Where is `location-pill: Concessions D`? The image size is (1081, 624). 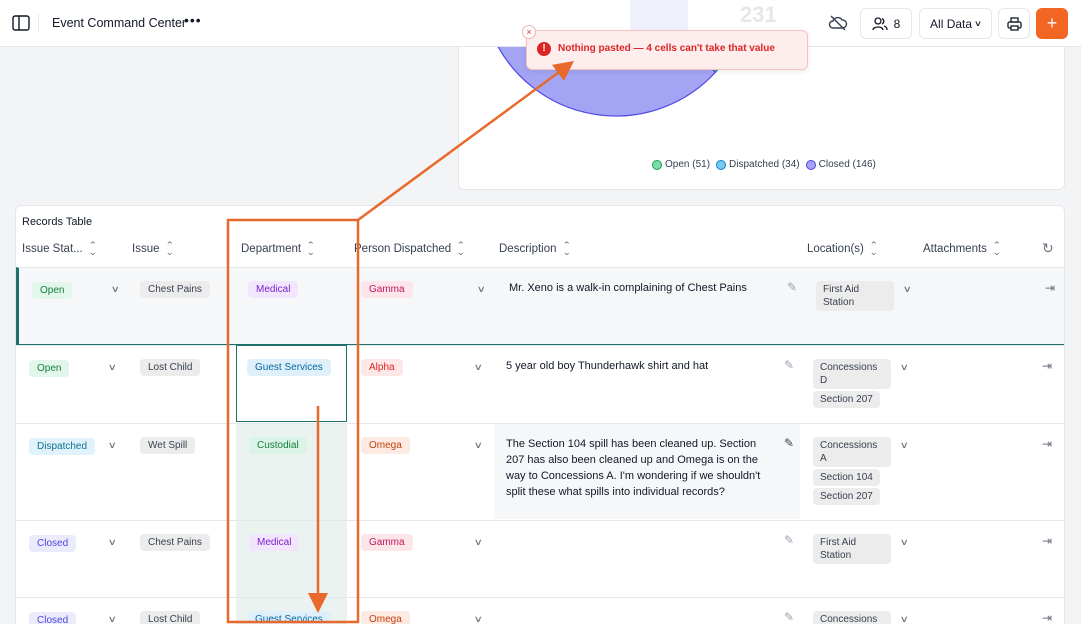
location-pill: Concessions D is located at coordinates (852, 374).